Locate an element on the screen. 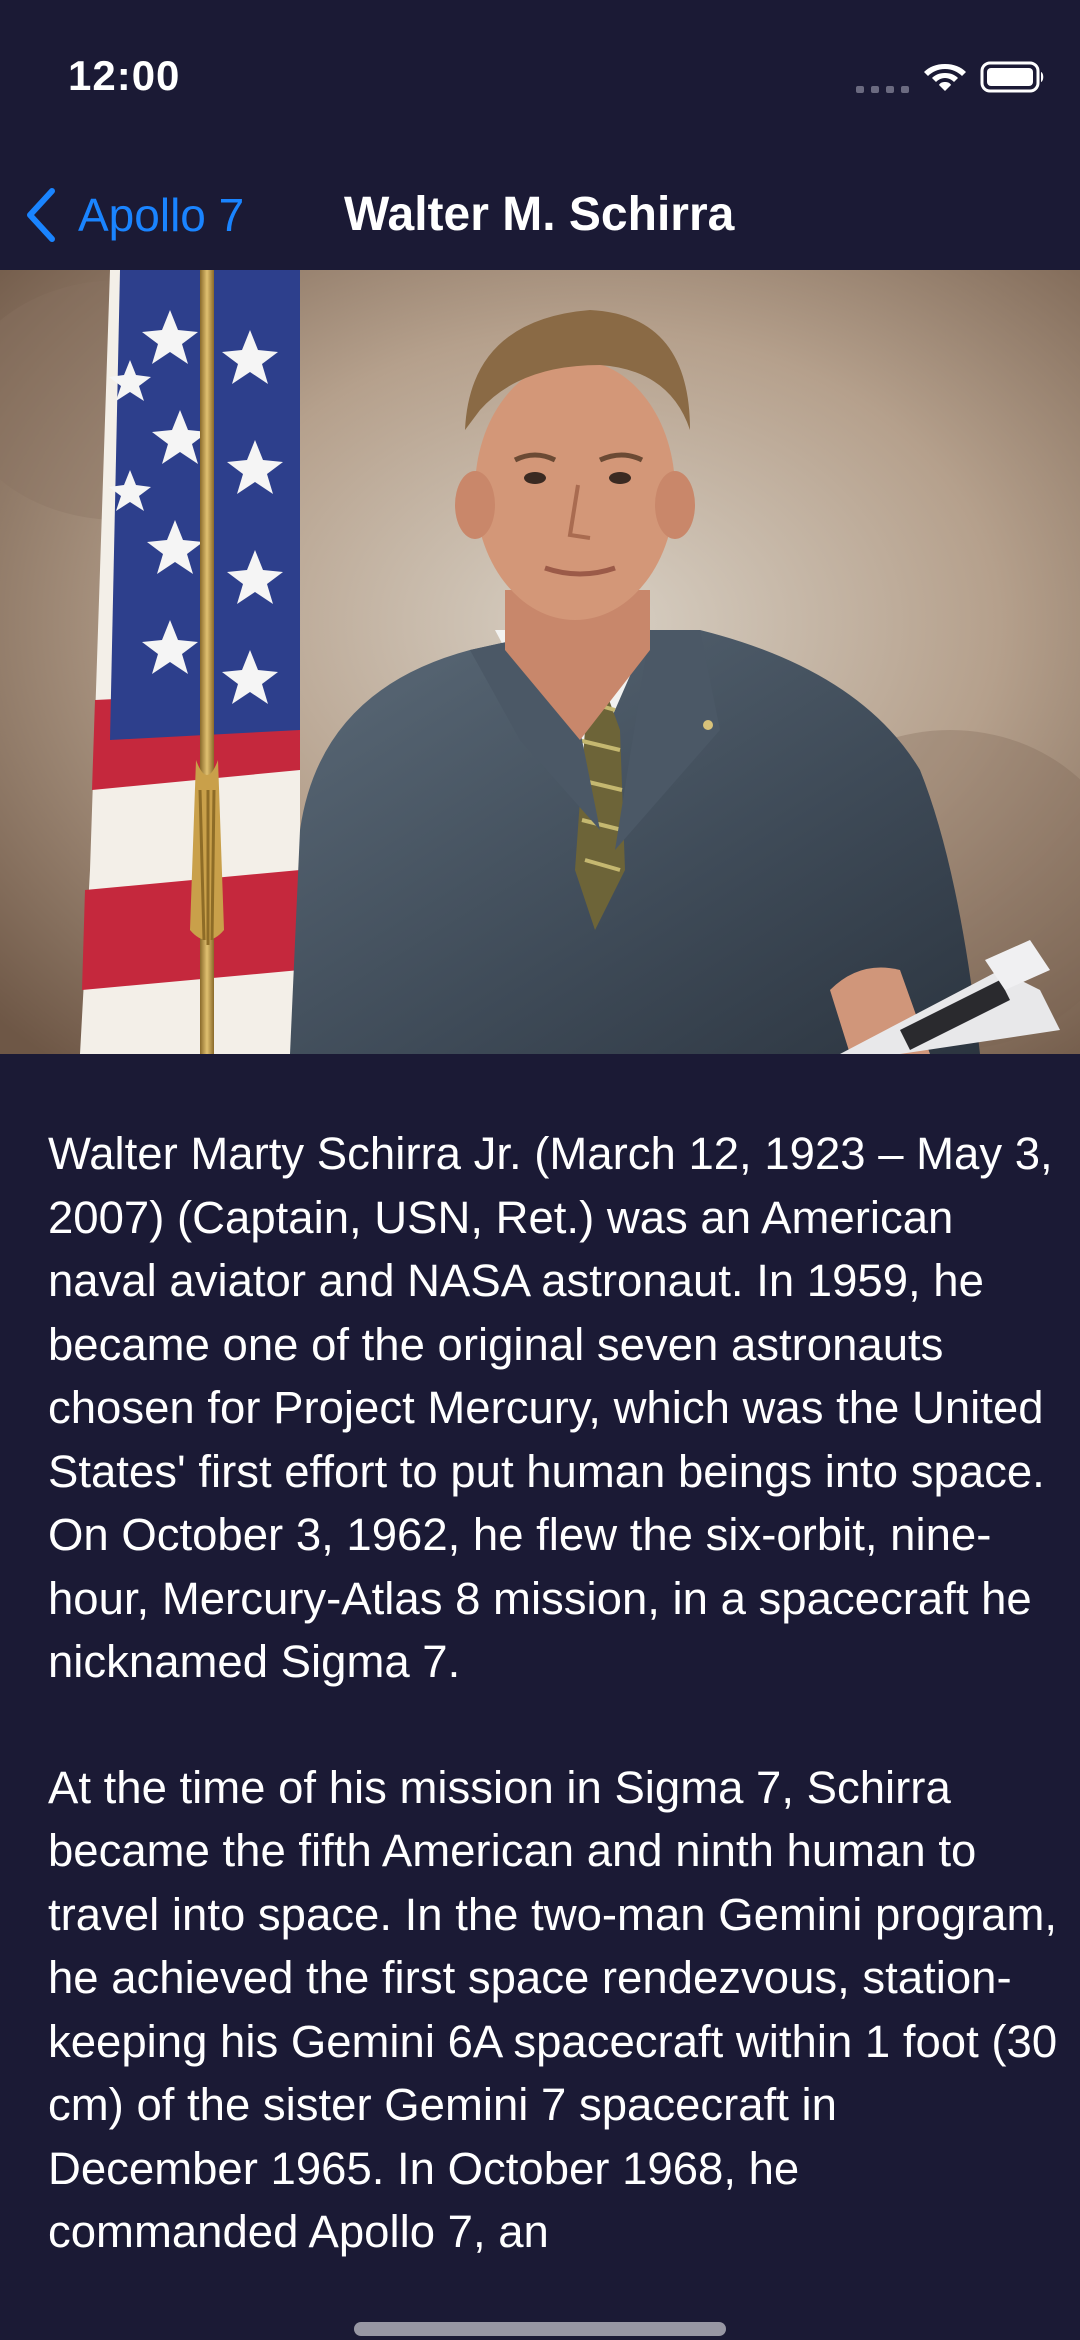 The width and height of the screenshot is (1080, 2340). back-button: Apollo 7 is located at coordinates (133, 215).